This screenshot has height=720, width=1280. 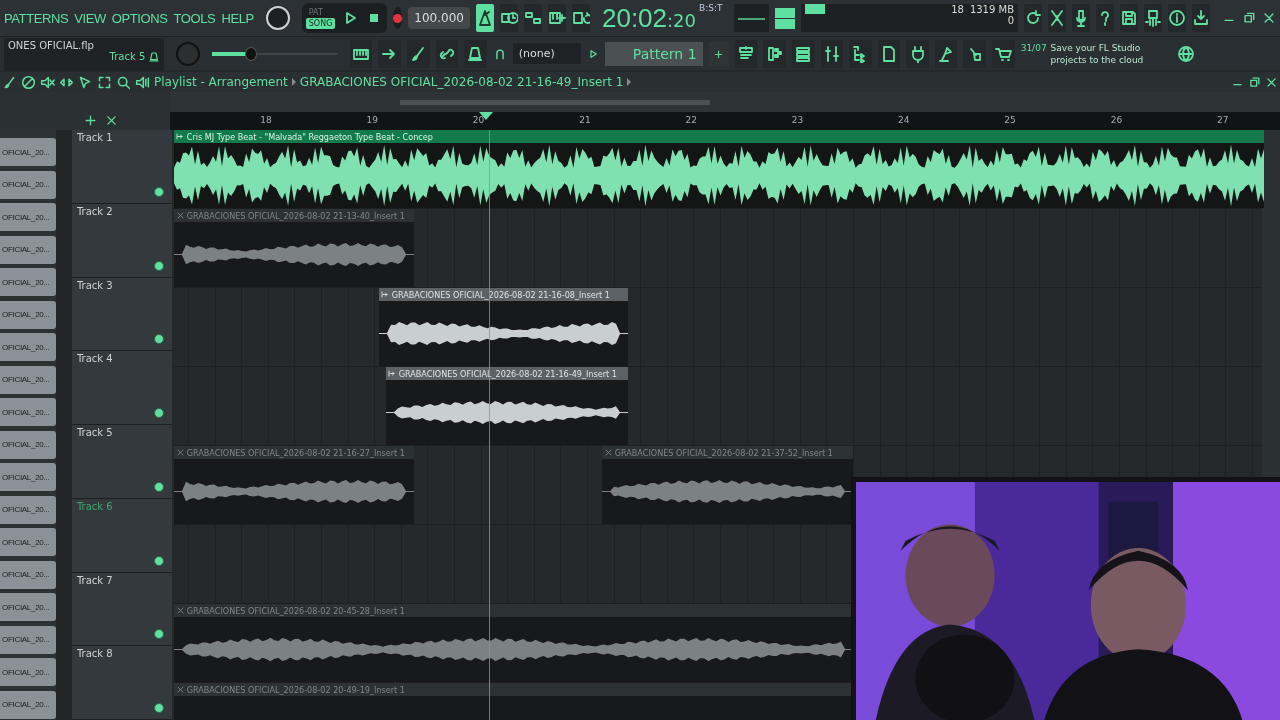 I want to click on menu-item: OPTIONS, so click(x=139, y=18).